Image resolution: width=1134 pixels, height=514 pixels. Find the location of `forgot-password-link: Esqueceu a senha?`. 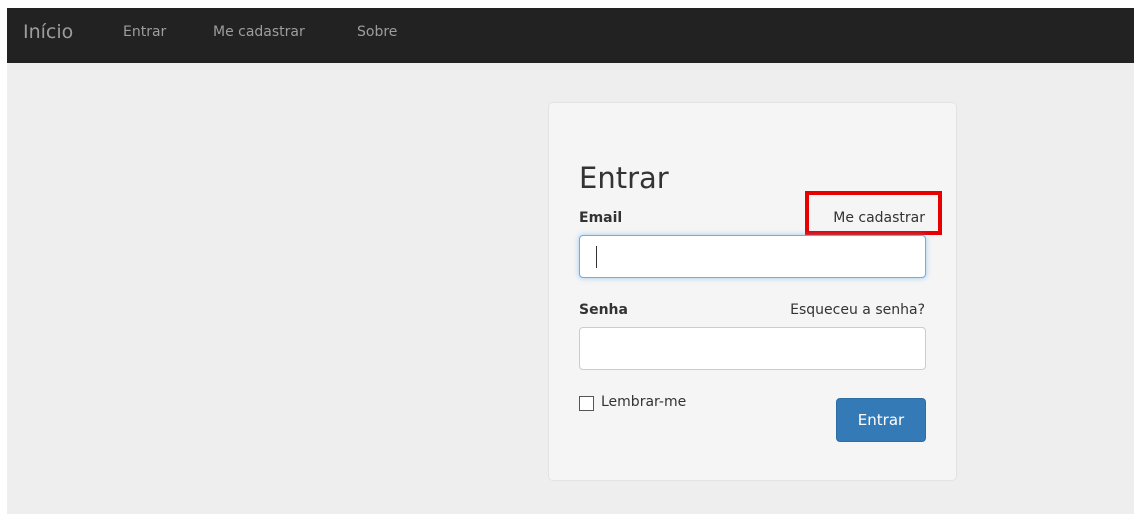

forgot-password-link: Esqueceu a senha? is located at coordinates (857, 310).